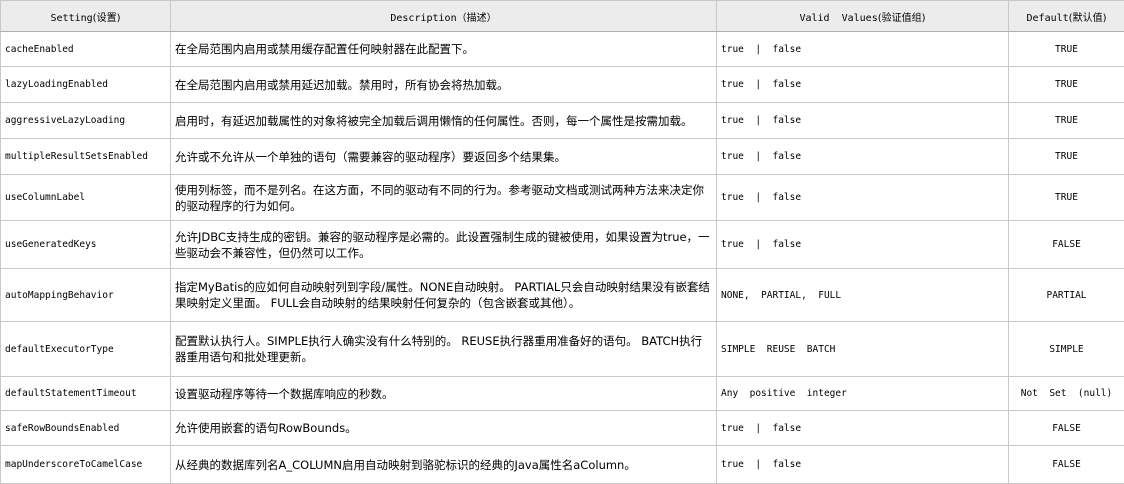 The width and height of the screenshot is (1124, 484). I want to click on setting-valid-values: NONE, PARTIAL, FULL, so click(863, 295).